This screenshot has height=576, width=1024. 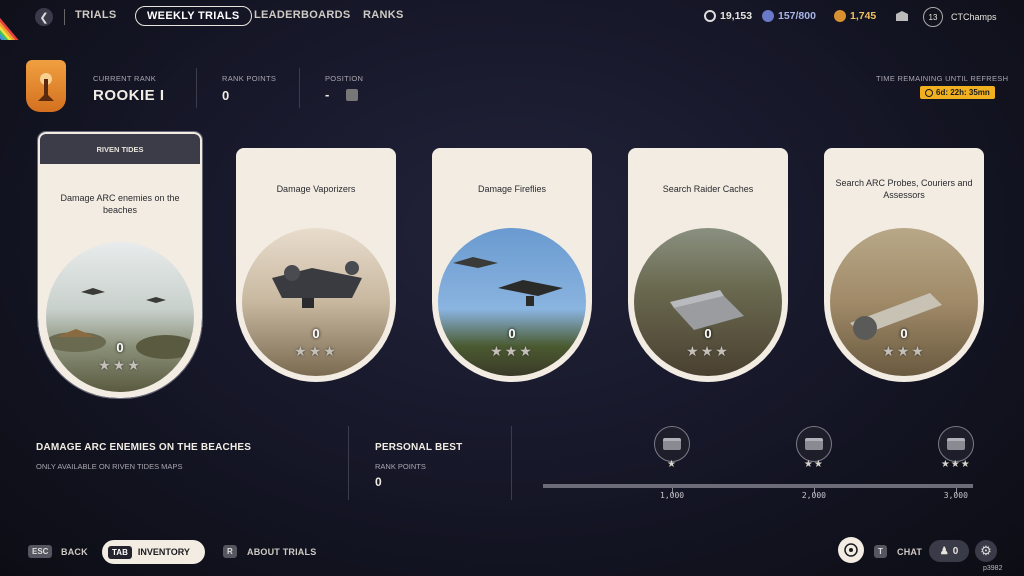 I want to click on card-title: Search Raider Caches, so click(x=708, y=189).